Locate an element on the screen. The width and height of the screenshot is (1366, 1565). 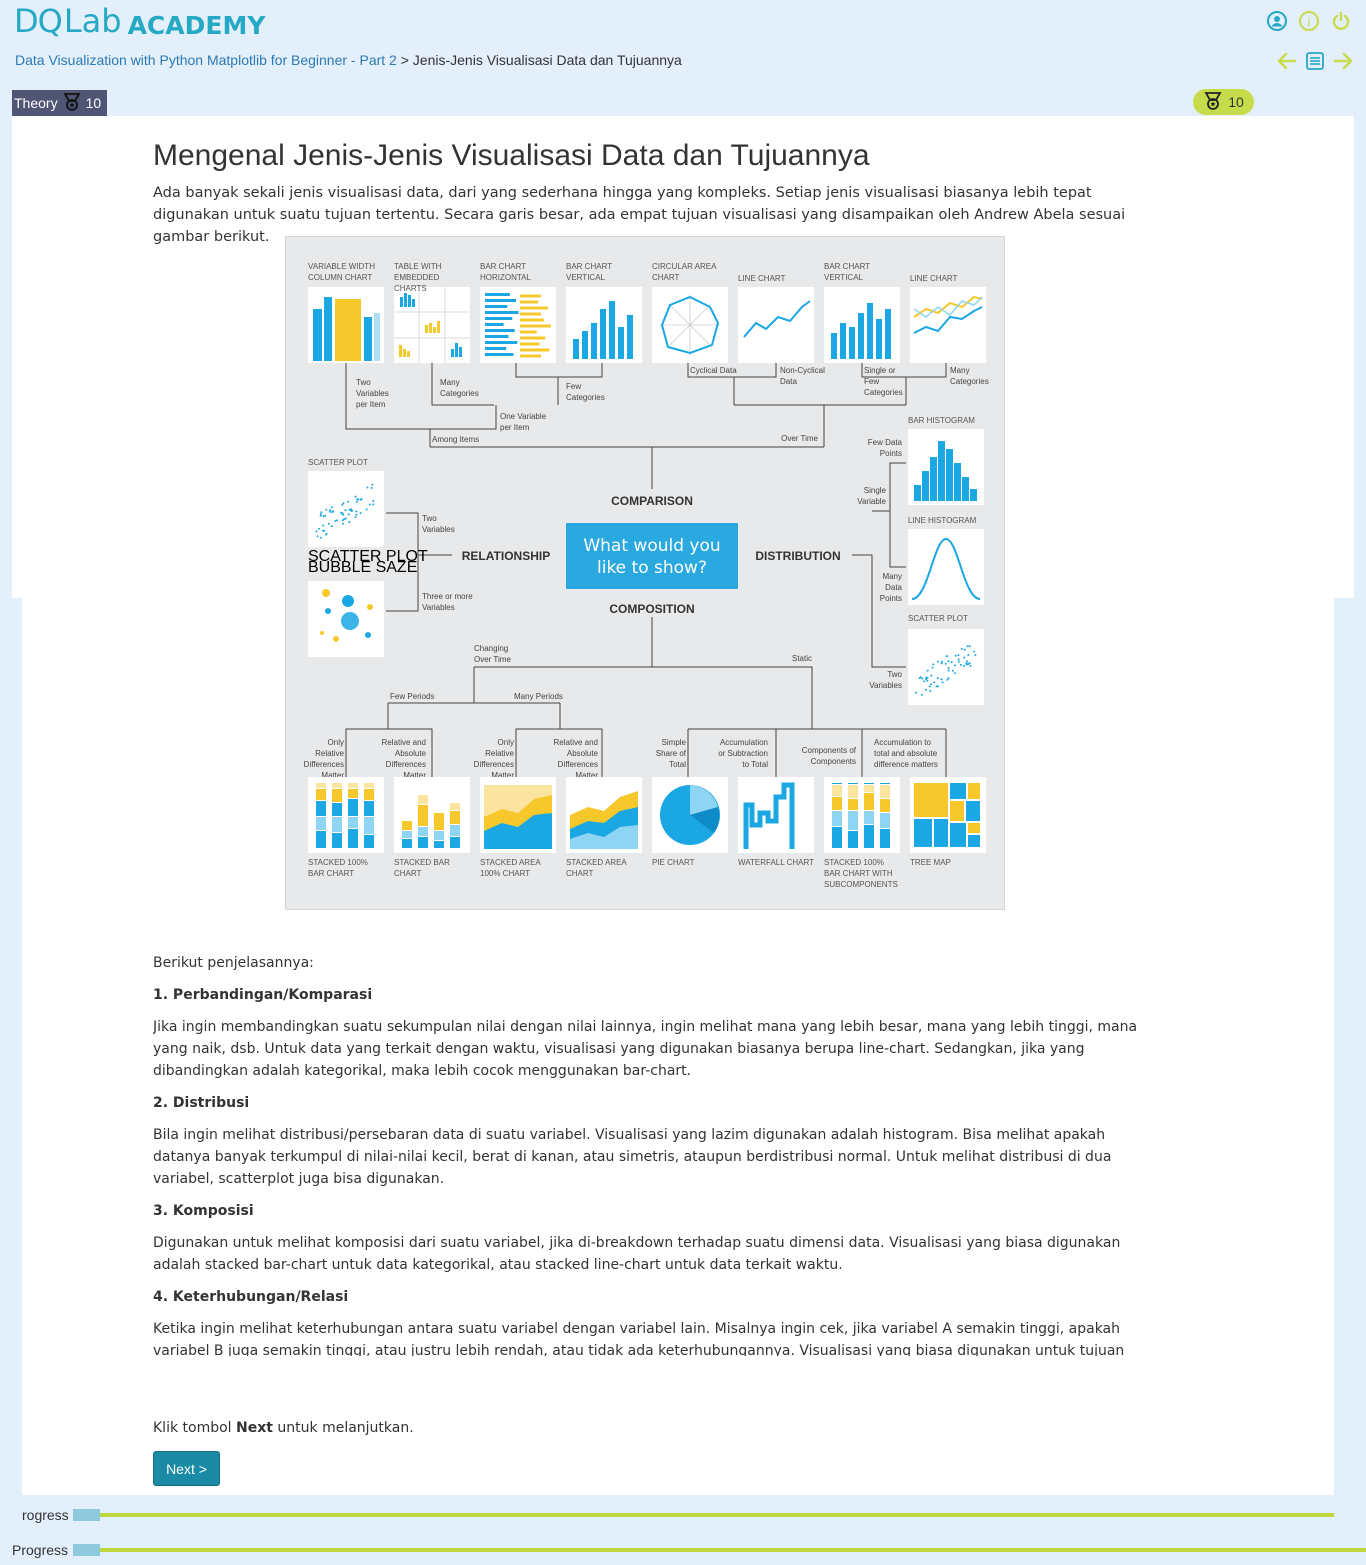
category-relationship: RELATIONSHIP is located at coordinates (506, 556).